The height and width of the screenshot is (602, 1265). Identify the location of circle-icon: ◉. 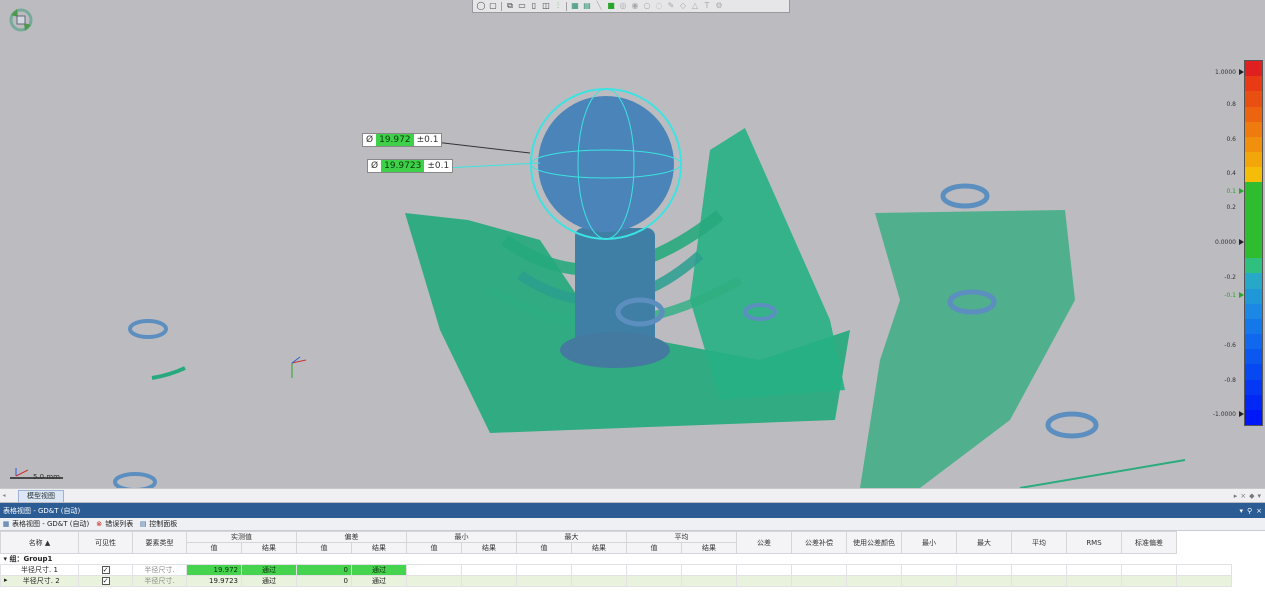
(635, 6).